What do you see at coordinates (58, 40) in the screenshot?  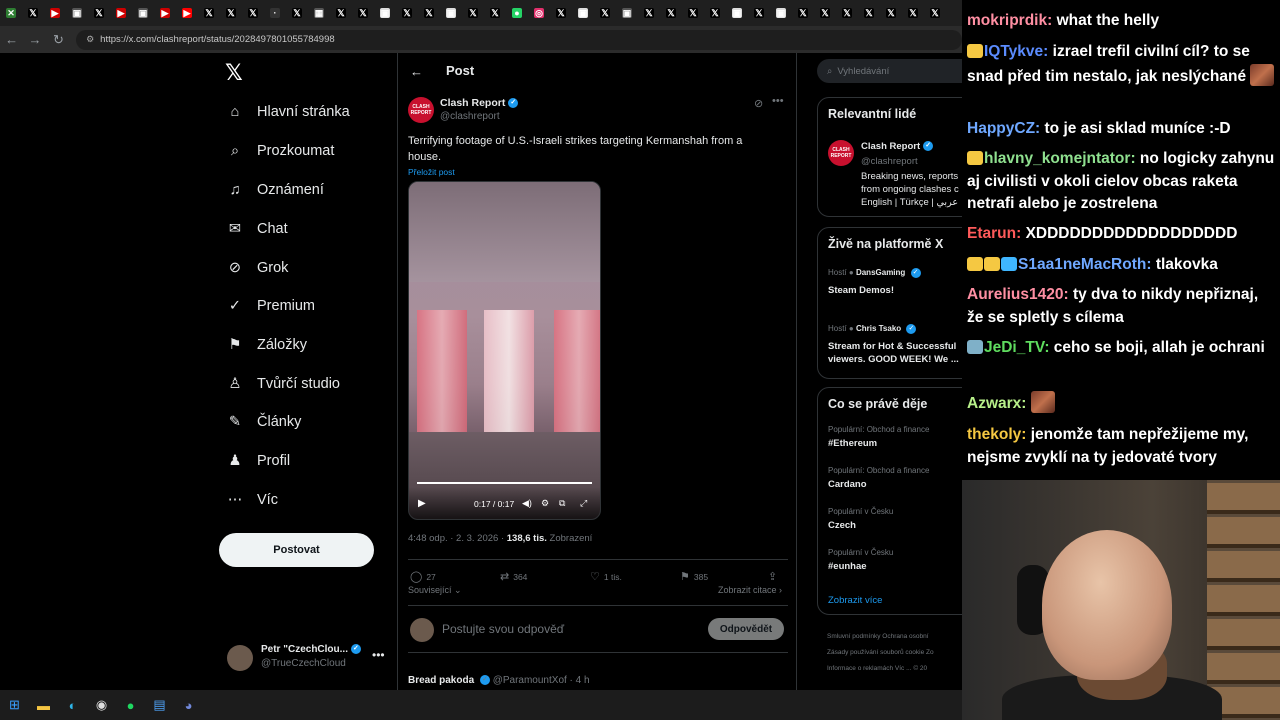 I see `reload-icon: ↻` at bounding box center [58, 40].